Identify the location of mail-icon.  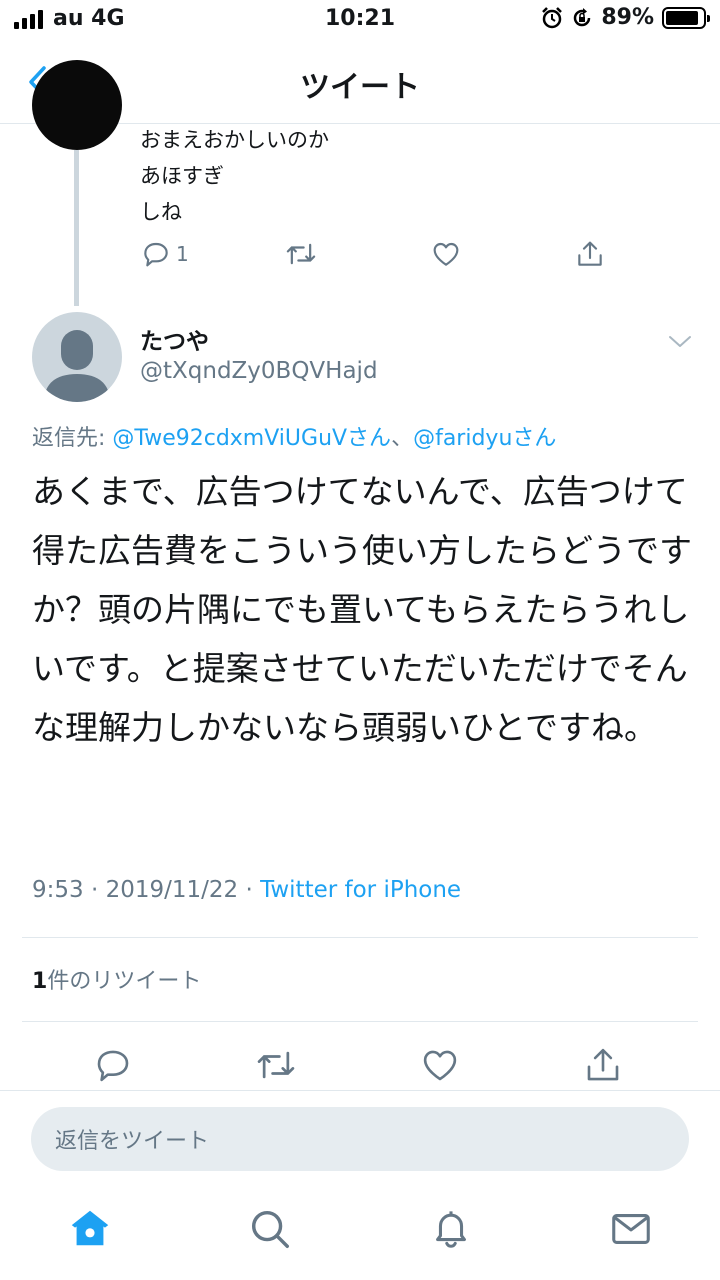
(631, 1229).